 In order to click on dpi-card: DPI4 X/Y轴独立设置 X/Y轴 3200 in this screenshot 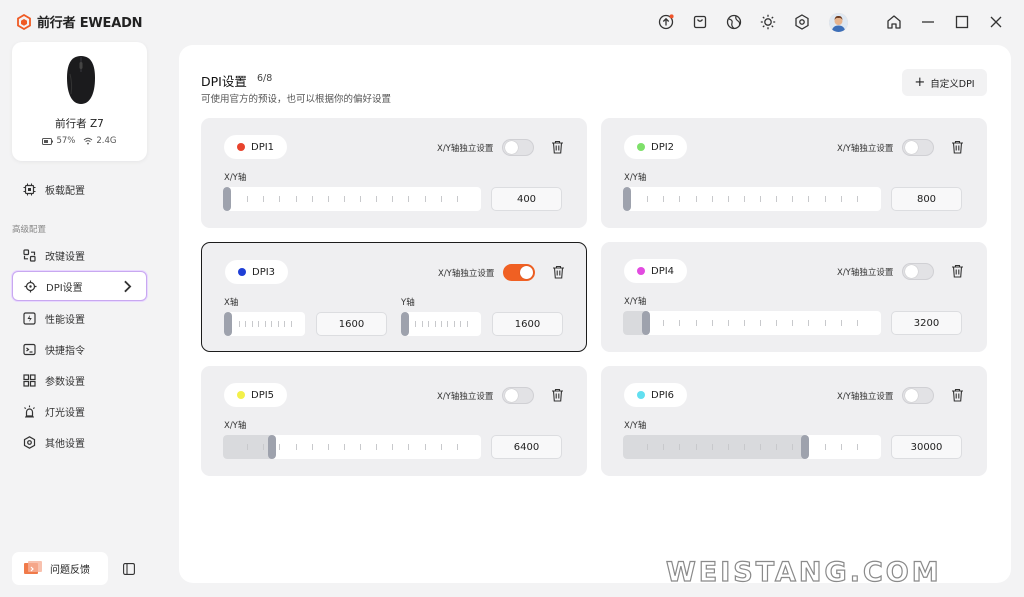, I will do `click(794, 297)`.